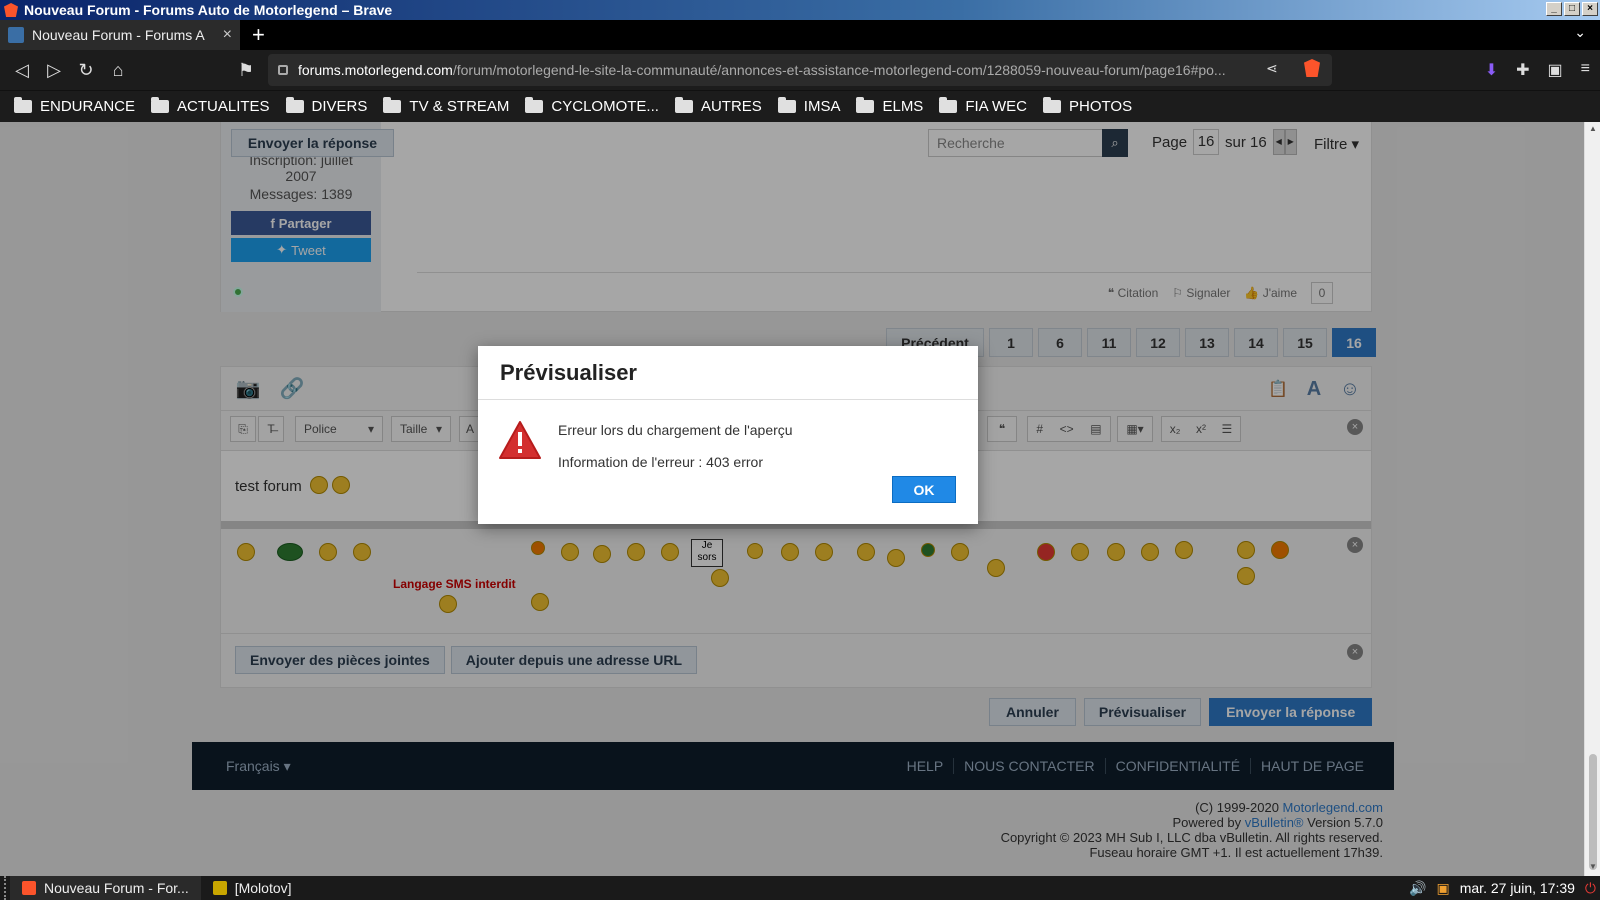 Image resolution: width=1600 pixels, height=900 pixels. I want to click on brave-shields-icon, so click(1312, 68).